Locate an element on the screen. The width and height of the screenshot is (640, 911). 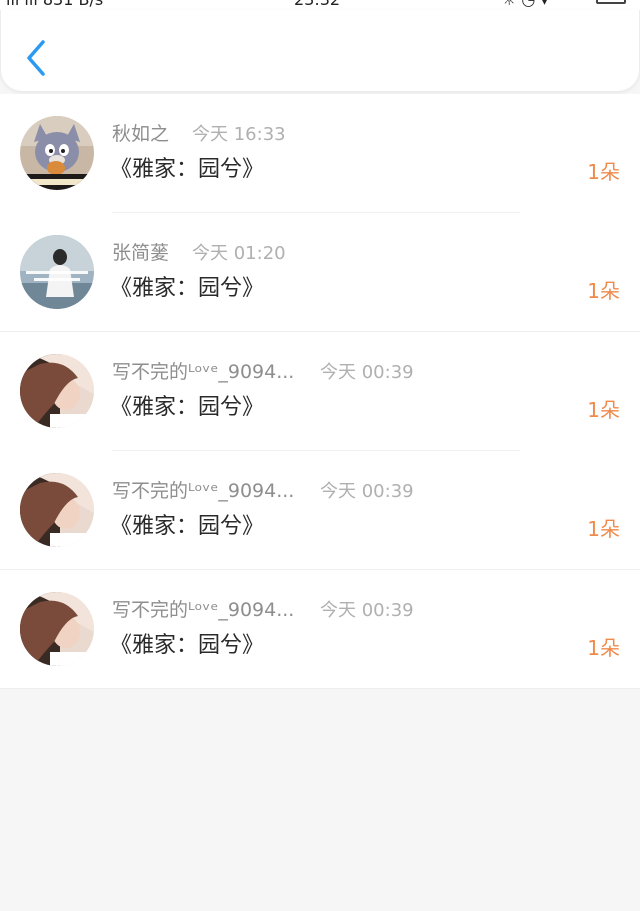
timestamp: 今天 16:33 is located at coordinates (239, 134).